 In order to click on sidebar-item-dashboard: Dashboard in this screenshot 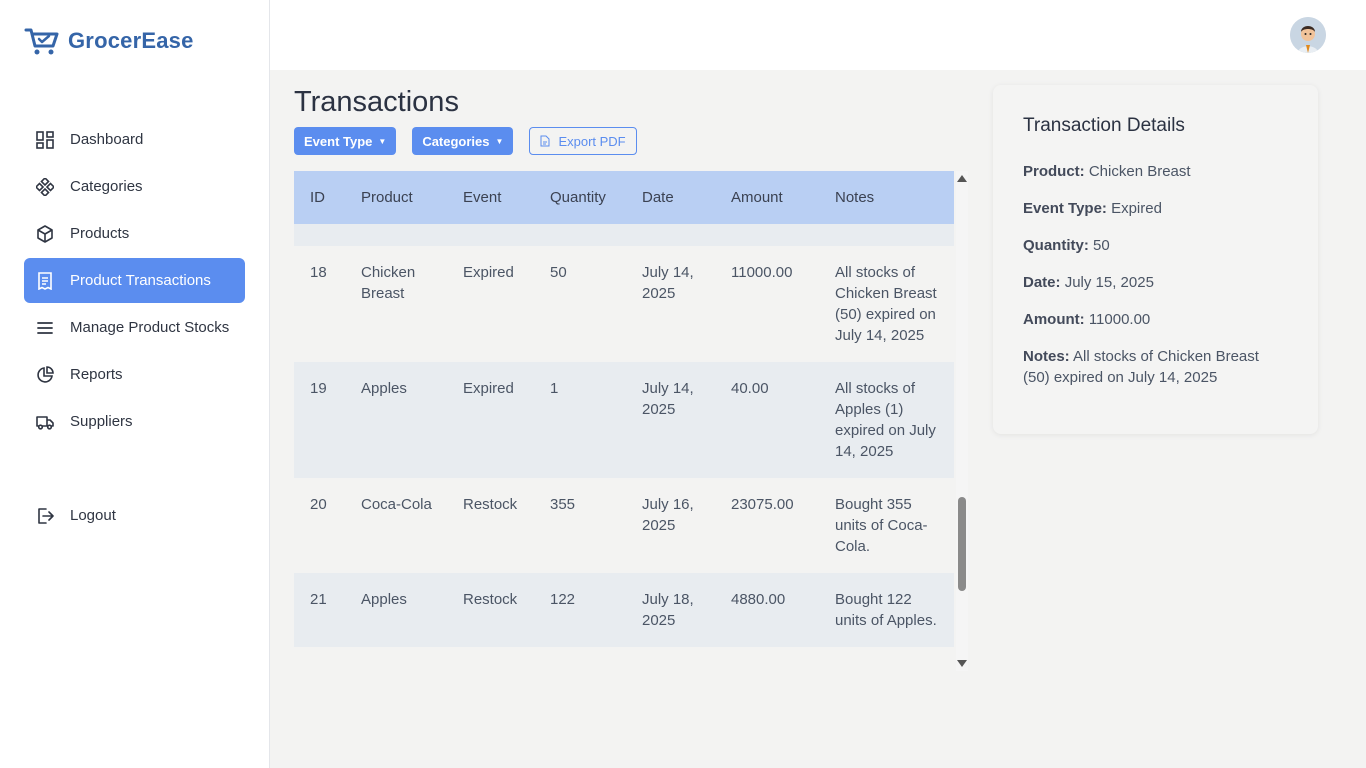, I will do `click(134, 139)`.